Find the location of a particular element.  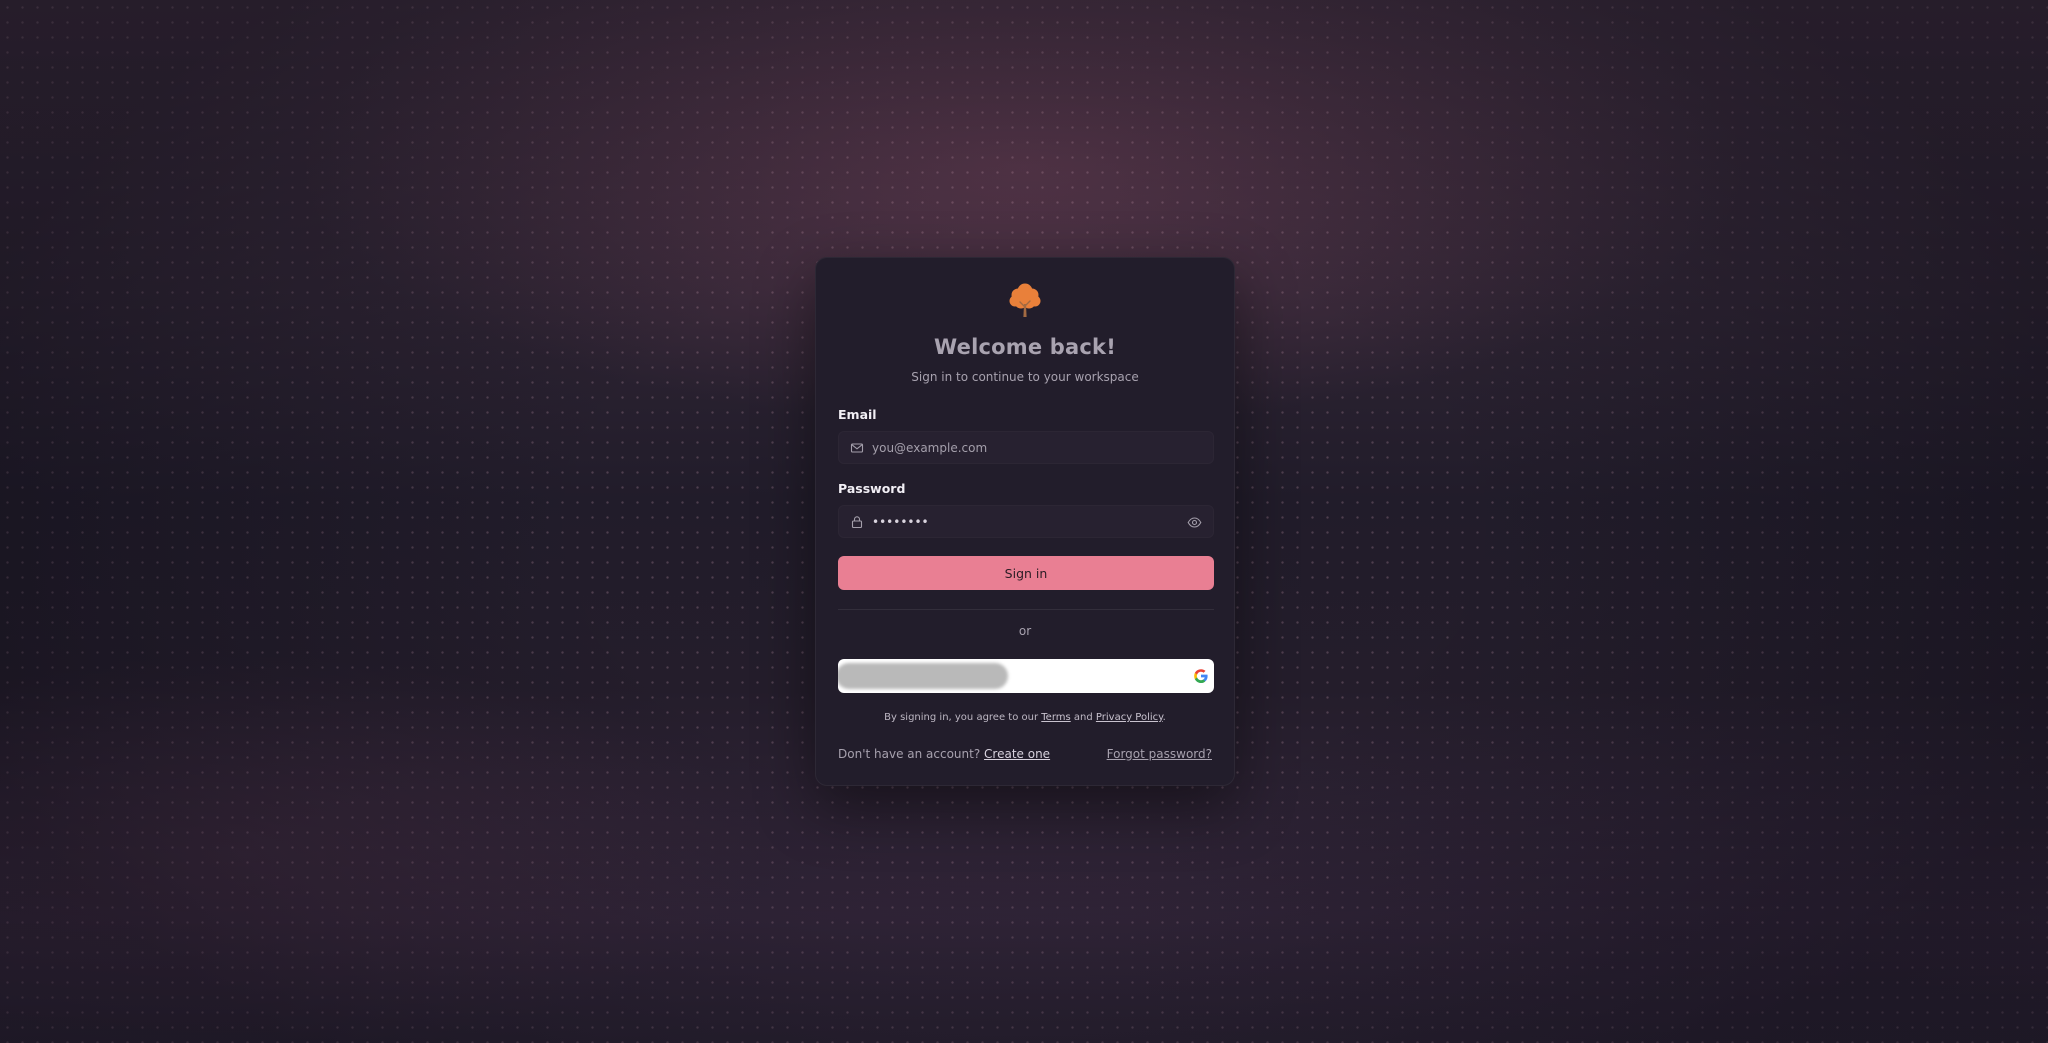

privacy-policy-link: Privacy Policy is located at coordinates (1129, 717).